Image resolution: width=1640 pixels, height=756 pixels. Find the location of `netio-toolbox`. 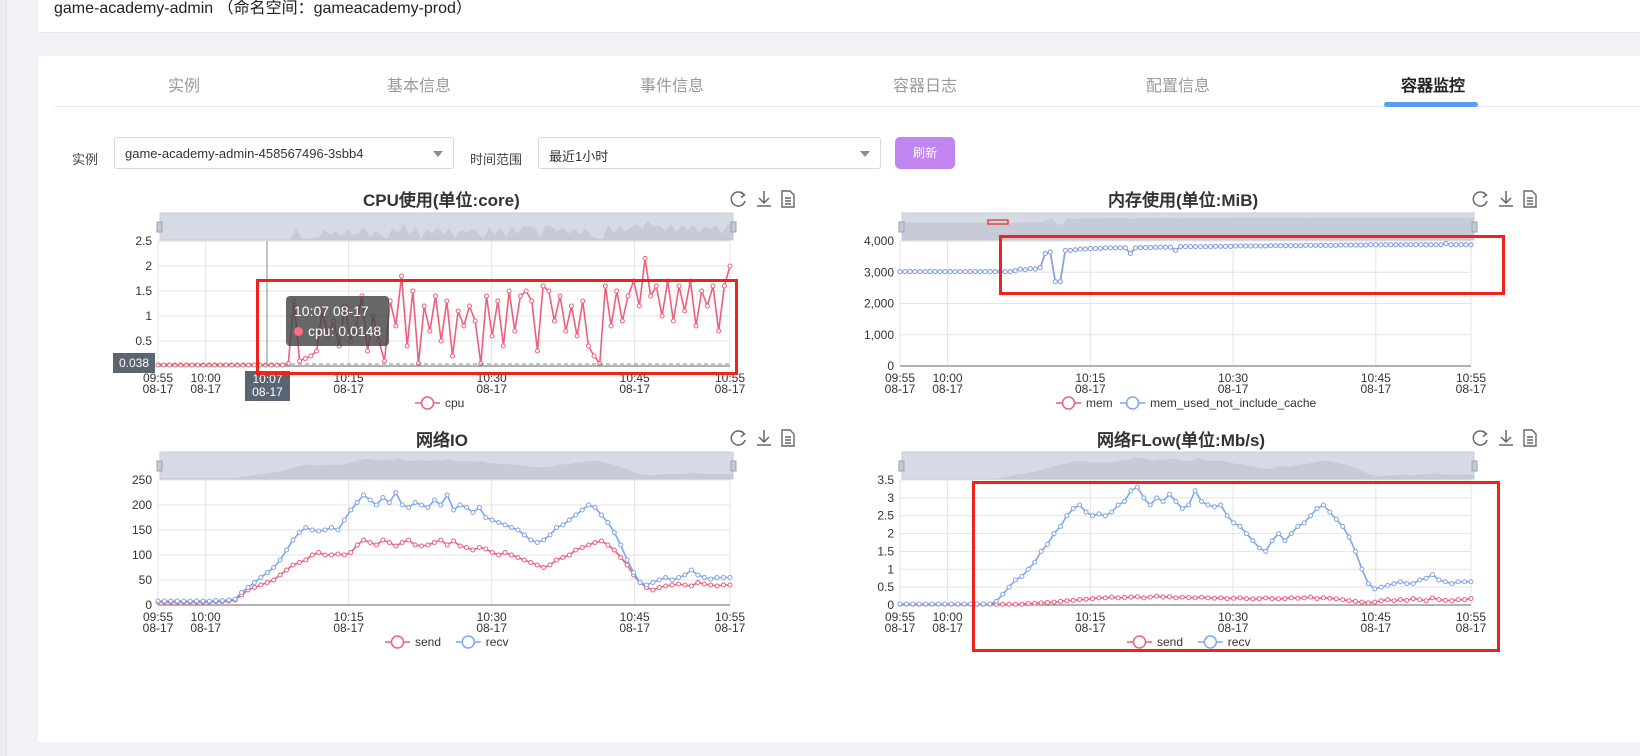

netio-toolbox is located at coordinates (762, 438).